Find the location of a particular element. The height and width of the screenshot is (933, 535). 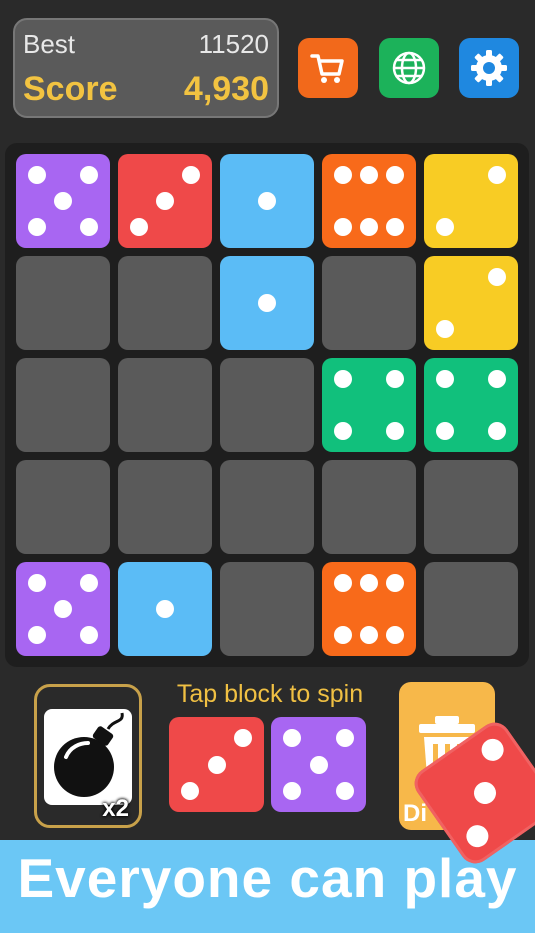

banner-text: Everyone can play is located at coordinates (267, 878).